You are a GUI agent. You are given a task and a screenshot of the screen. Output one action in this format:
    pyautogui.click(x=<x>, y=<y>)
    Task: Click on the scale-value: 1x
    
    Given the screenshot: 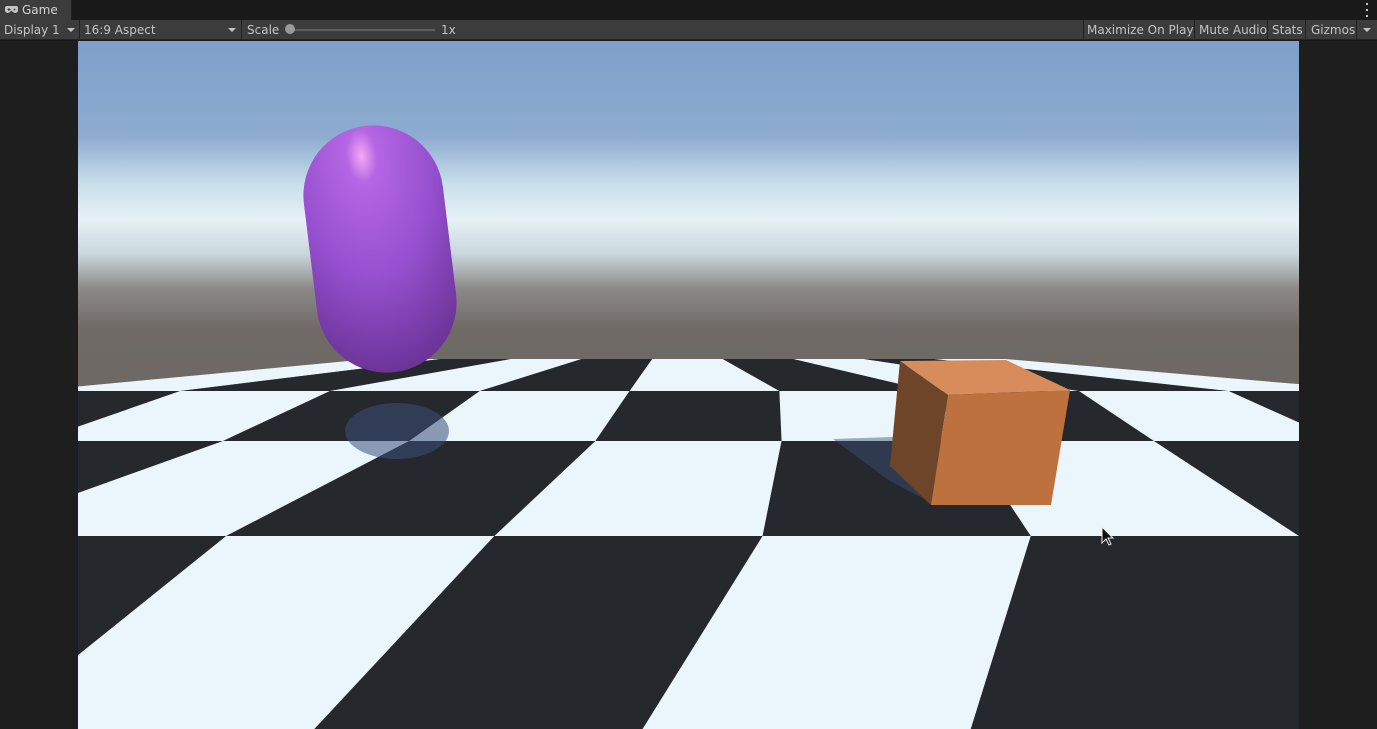 What is the action you would take?
    pyautogui.click(x=448, y=29)
    